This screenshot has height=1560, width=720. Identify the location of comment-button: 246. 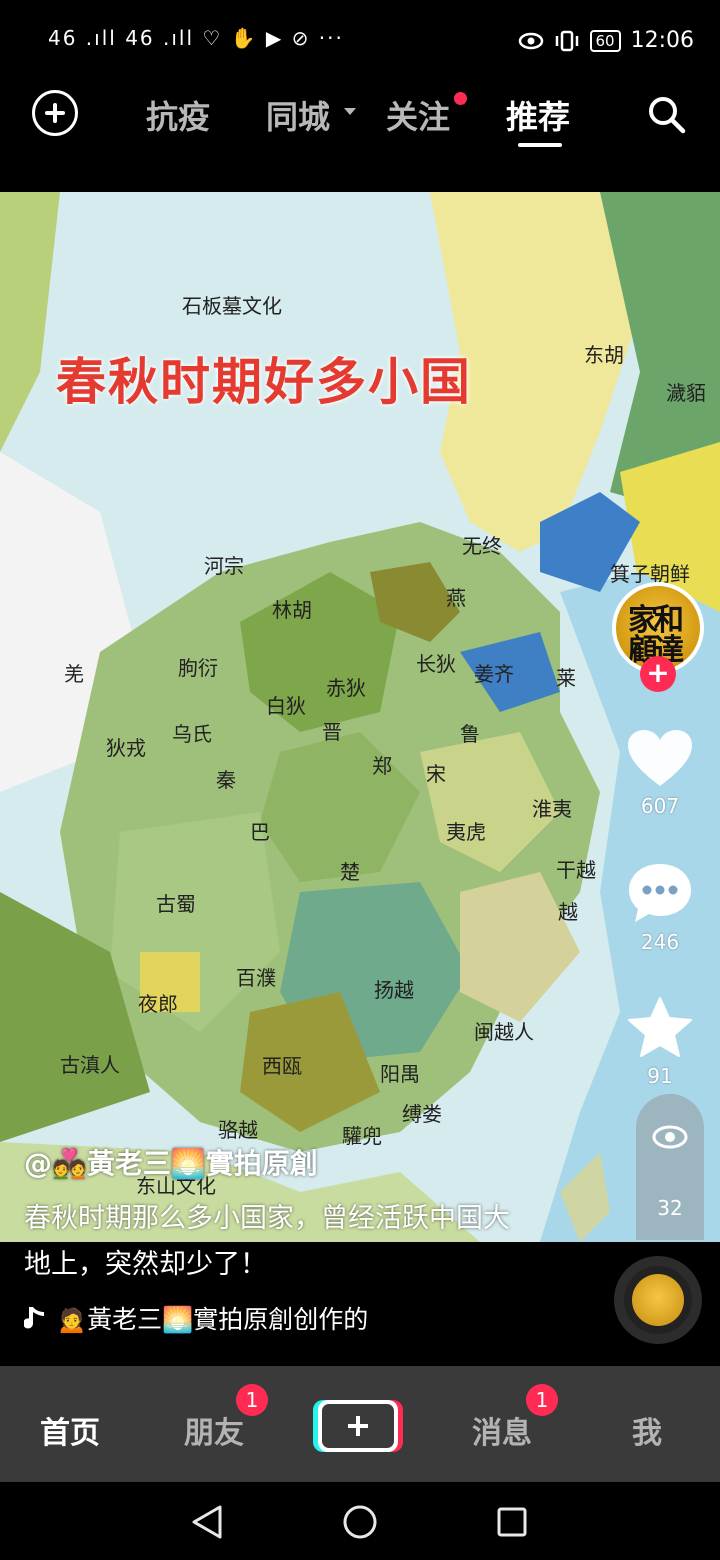
(660, 908).